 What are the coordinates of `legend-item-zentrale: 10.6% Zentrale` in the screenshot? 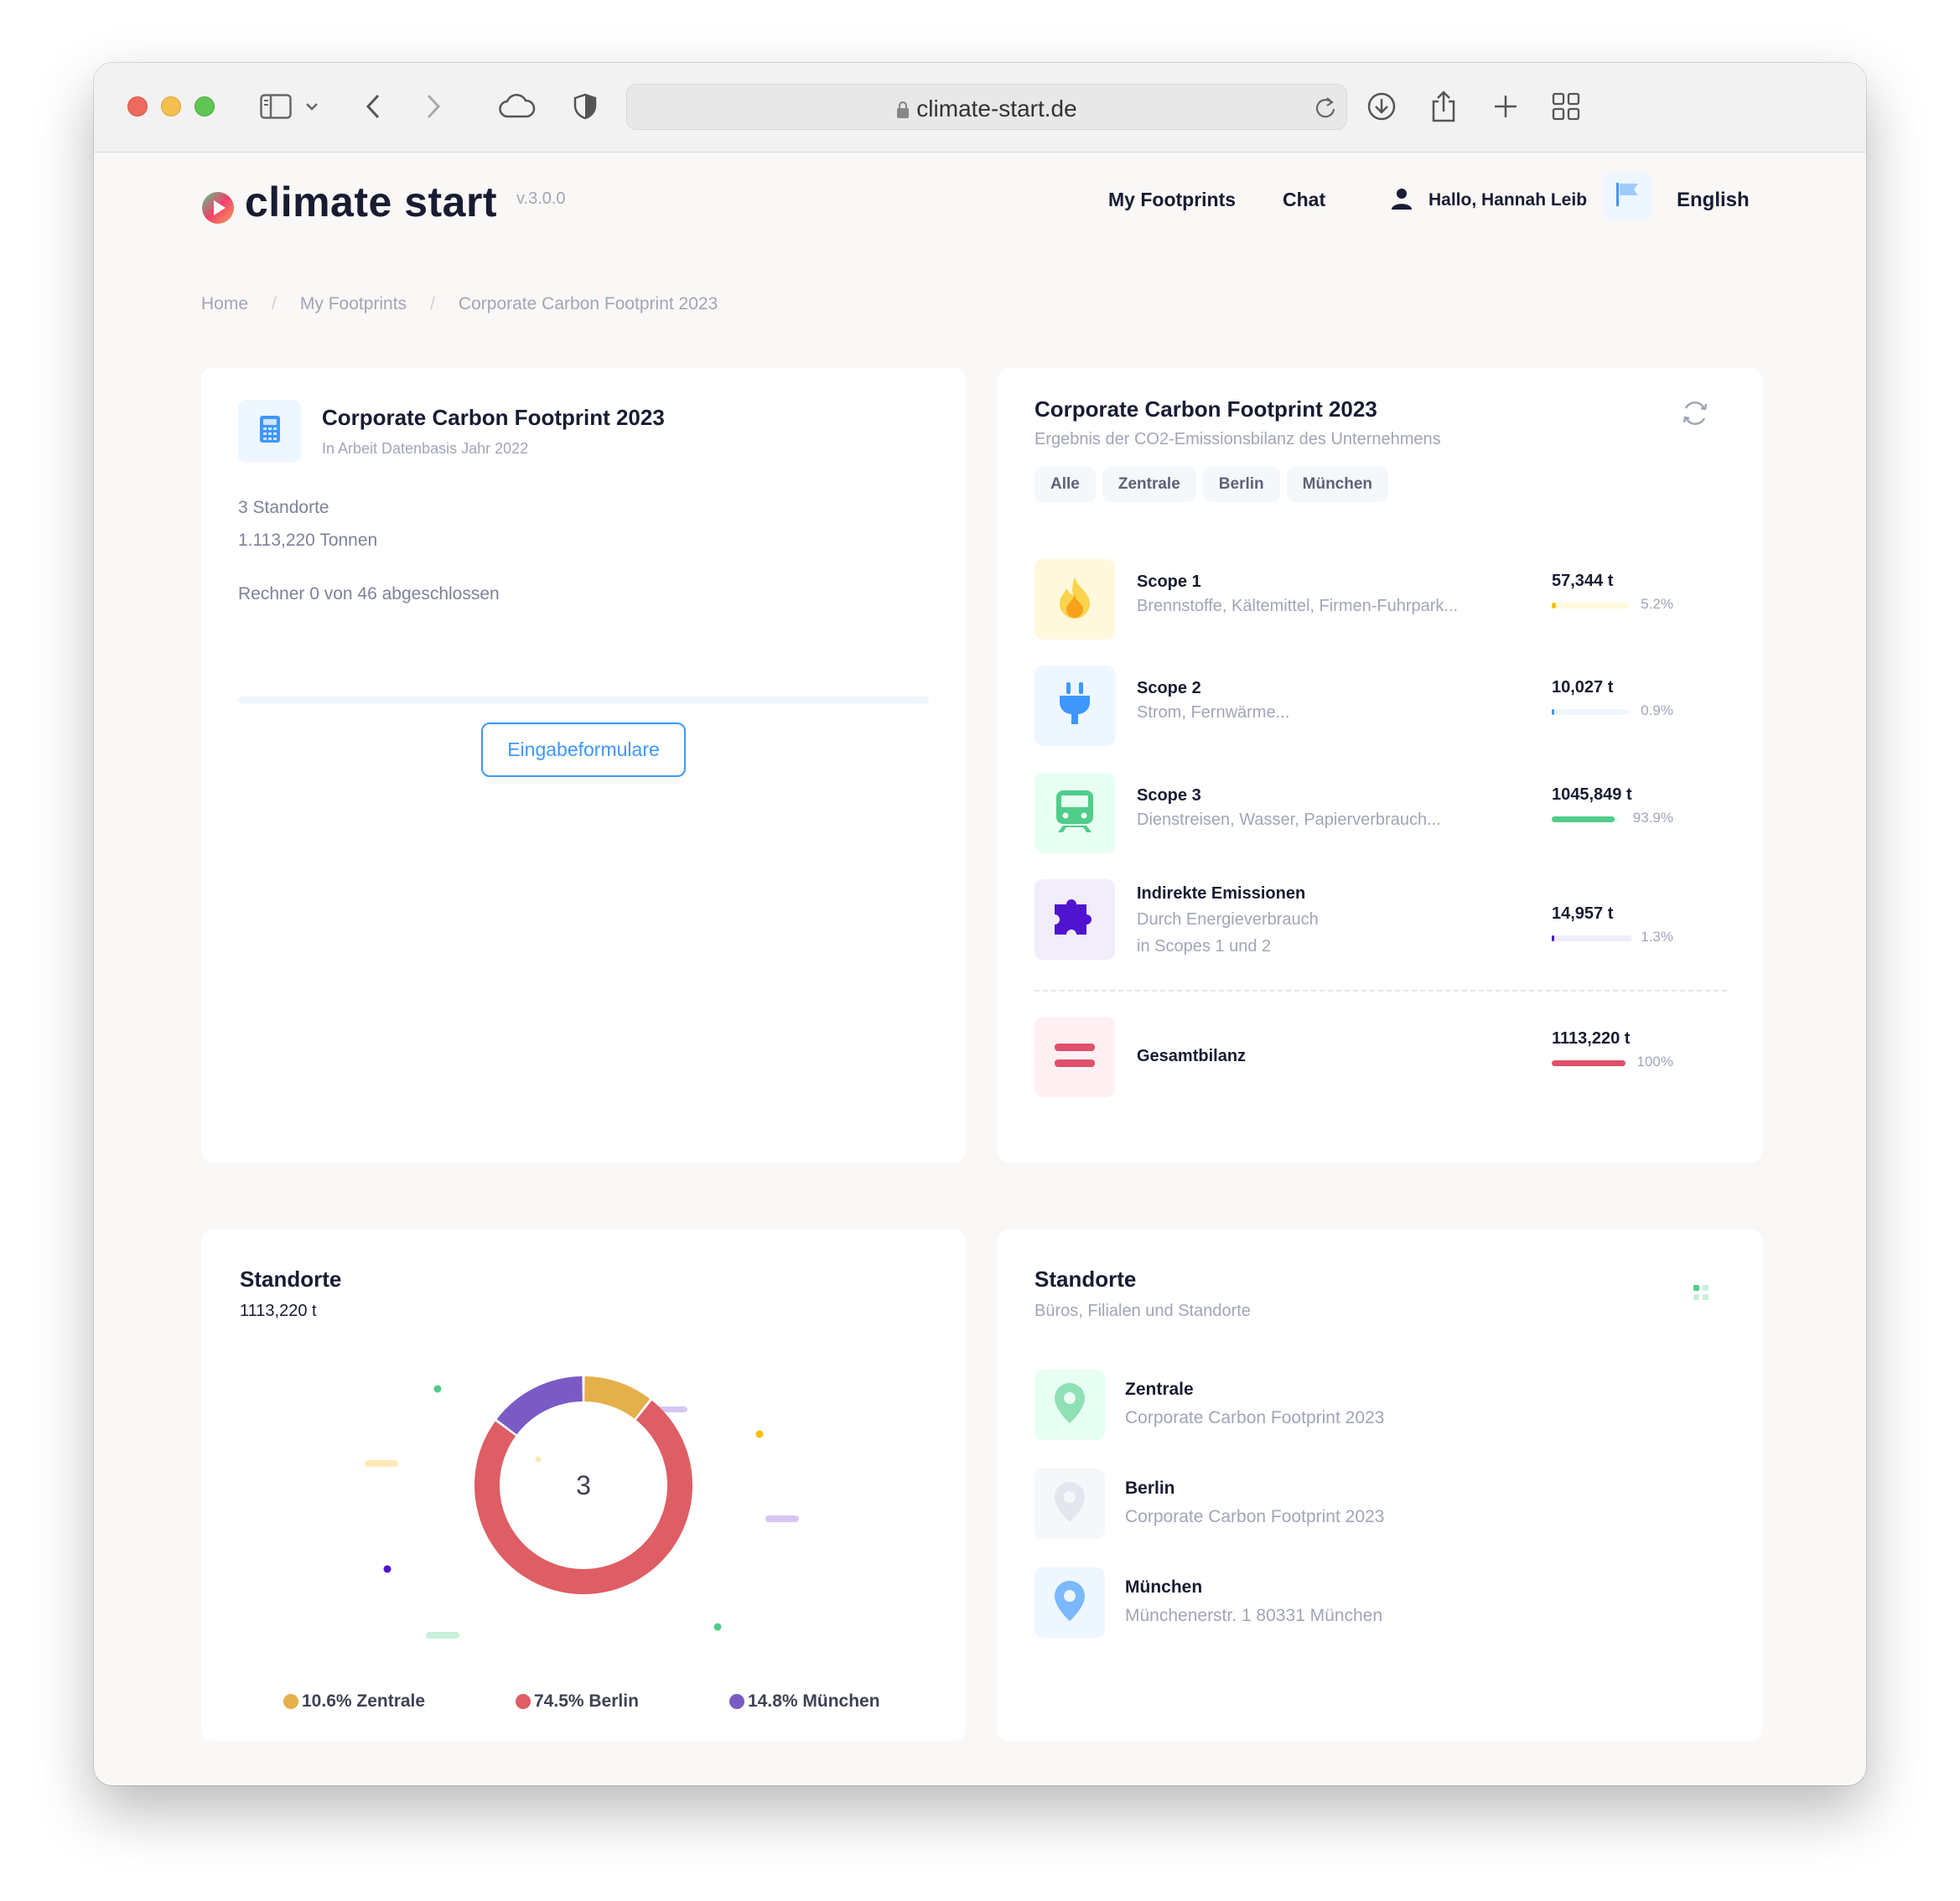 It's located at (354, 1701).